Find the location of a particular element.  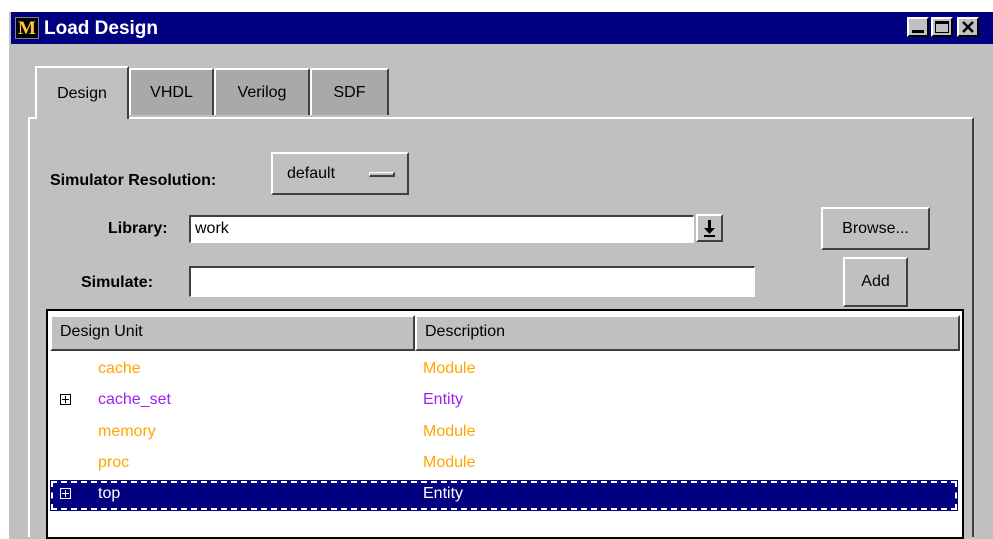

maximize-button is located at coordinates (942, 27).